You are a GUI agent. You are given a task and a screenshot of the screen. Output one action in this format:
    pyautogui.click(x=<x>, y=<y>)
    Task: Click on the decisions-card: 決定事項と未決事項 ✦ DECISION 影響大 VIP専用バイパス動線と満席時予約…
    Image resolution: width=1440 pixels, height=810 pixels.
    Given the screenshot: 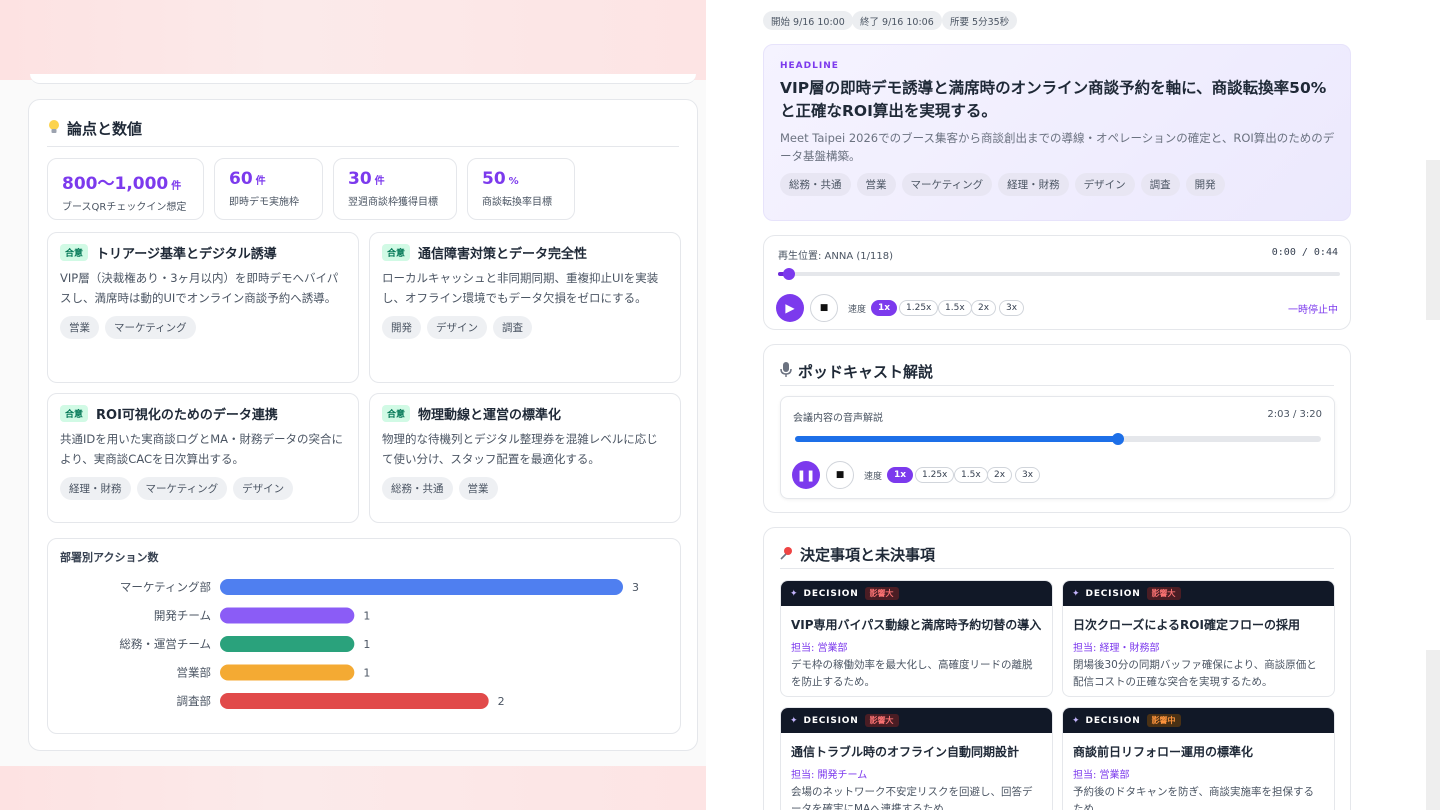 What is the action you would take?
    pyautogui.click(x=1057, y=668)
    